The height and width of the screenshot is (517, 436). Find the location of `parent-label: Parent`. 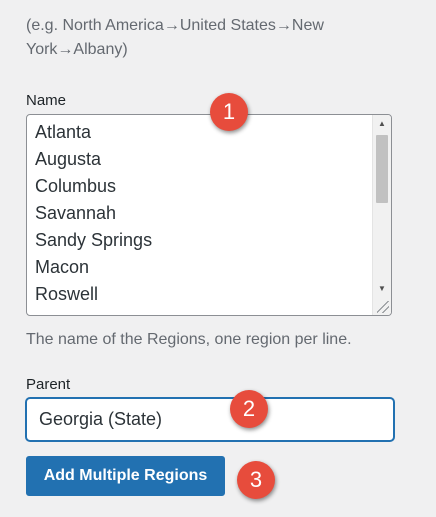

parent-label: Parent is located at coordinates (48, 384).